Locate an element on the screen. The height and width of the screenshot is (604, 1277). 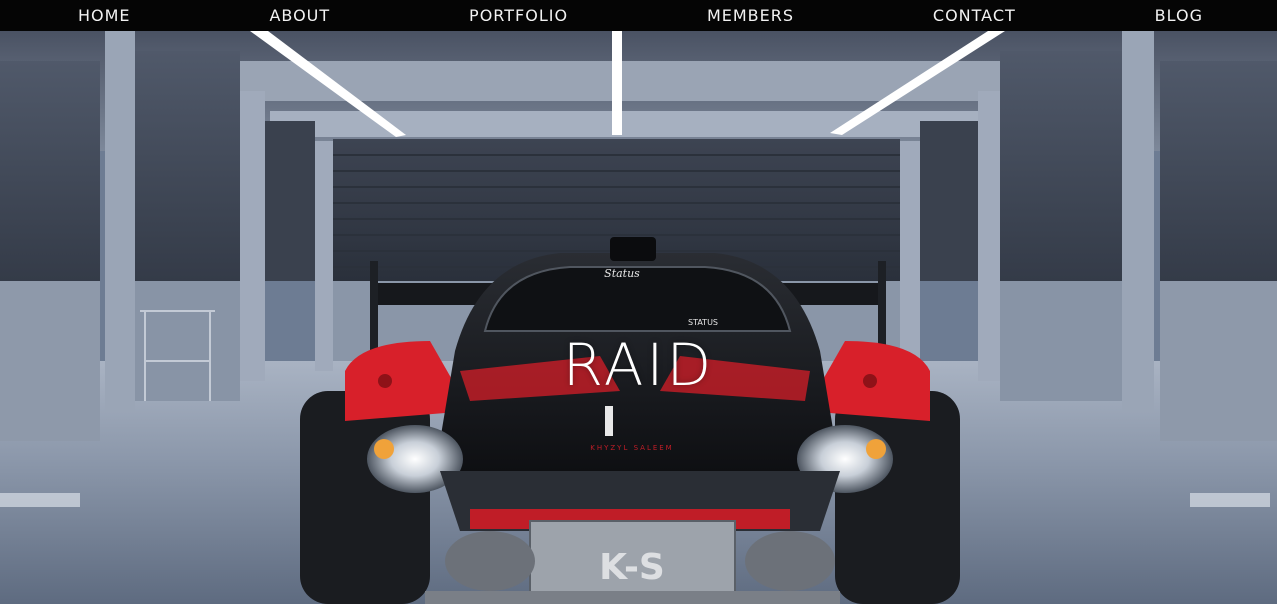
nav-blog-link: BLOG is located at coordinates (1179, 15).